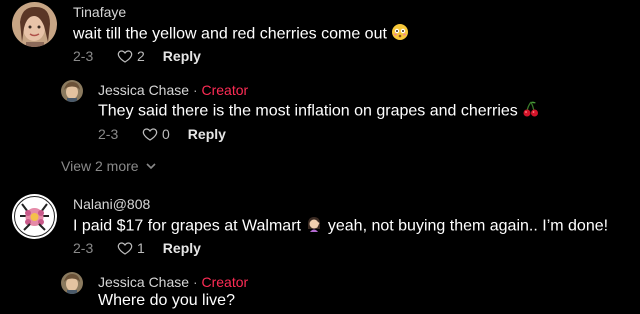  Describe the element at coordinates (400, 34) in the screenshot. I see `flushed-face-emoji-icon` at that location.